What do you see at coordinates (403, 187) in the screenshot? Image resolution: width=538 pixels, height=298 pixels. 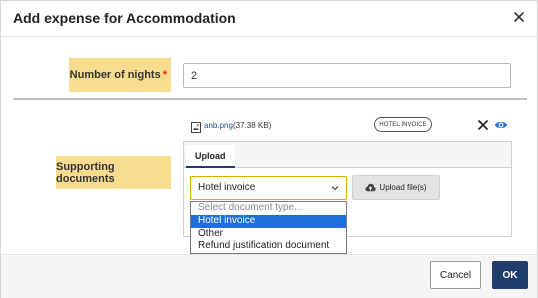 I see `upload-files-label: Upload file(s)` at bounding box center [403, 187].